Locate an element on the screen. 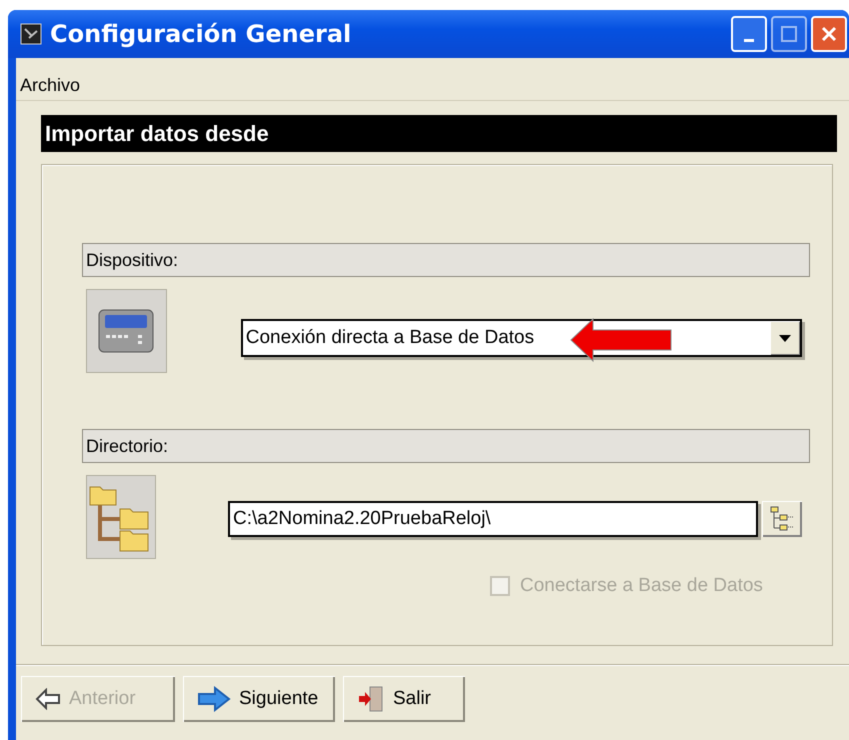  device-label: Dispositivo: is located at coordinates (446, 260).